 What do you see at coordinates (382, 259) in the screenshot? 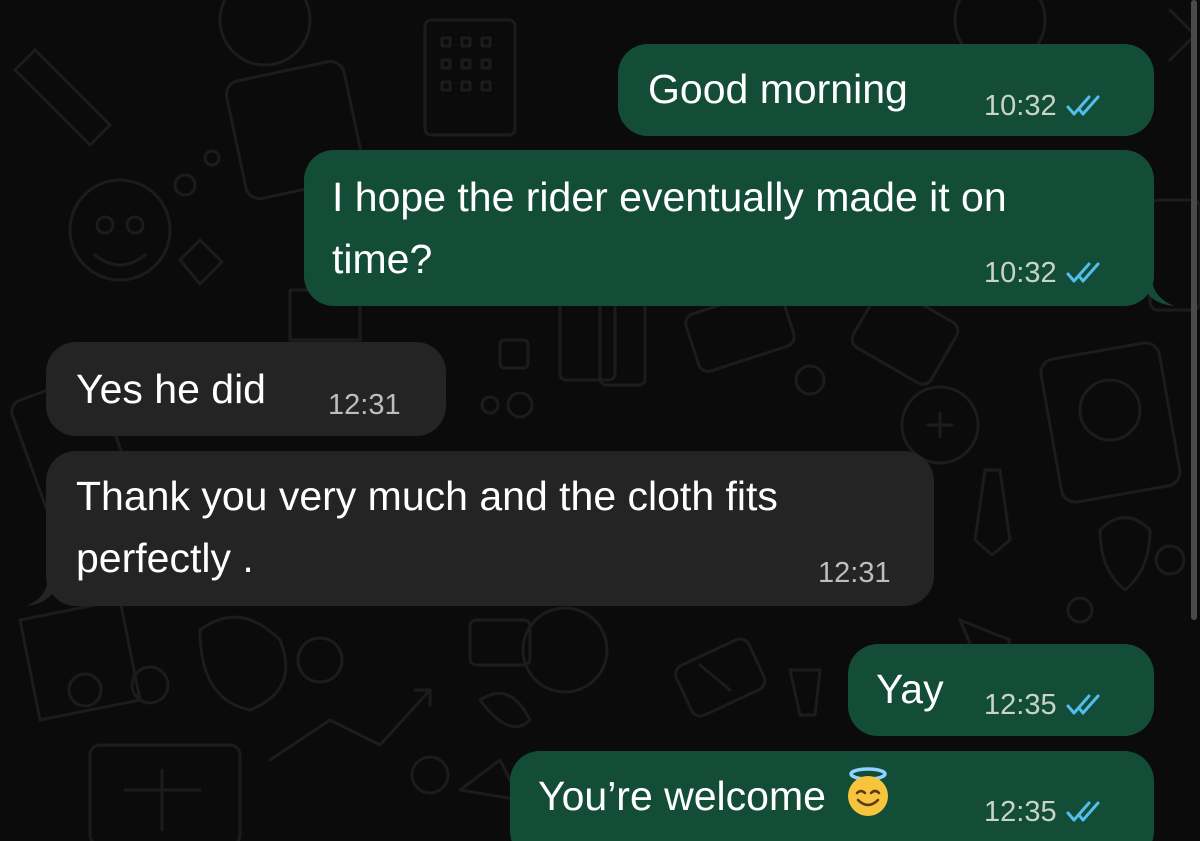
I see `message-text-line: time?` at bounding box center [382, 259].